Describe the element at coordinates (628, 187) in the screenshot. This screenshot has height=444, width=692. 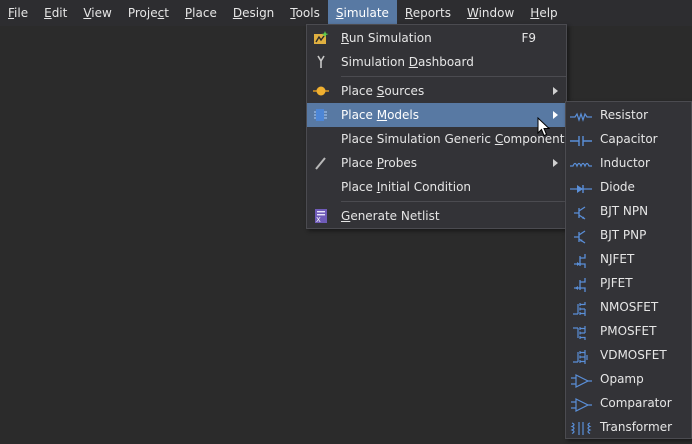
I see `model-diode-item: Diode` at that location.